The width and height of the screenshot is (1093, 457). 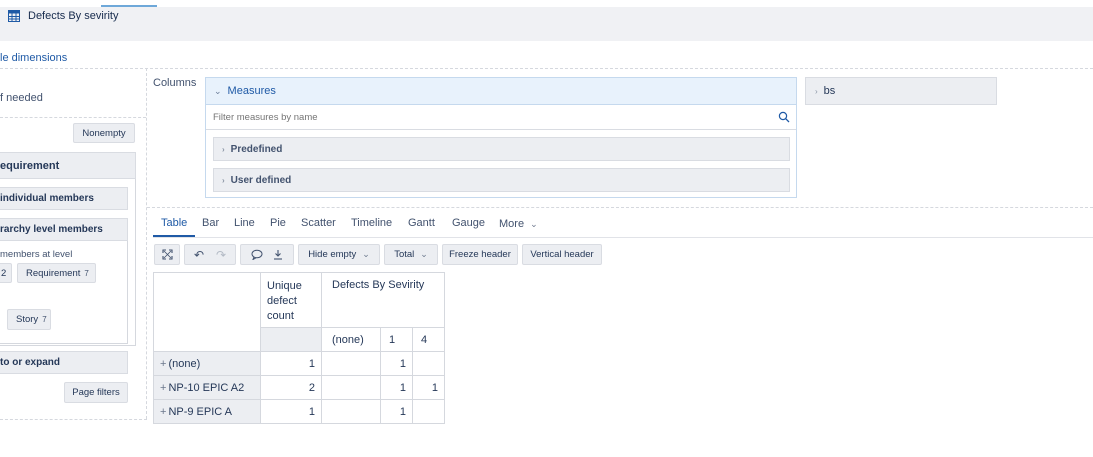 I want to click on dimensions-link: le dimensions, so click(x=33, y=58).